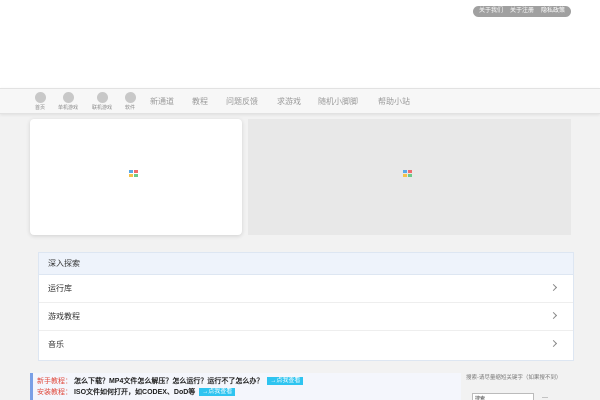 The height and width of the screenshot is (400, 600). I want to click on explore-title: 深入探索, so click(306, 264).